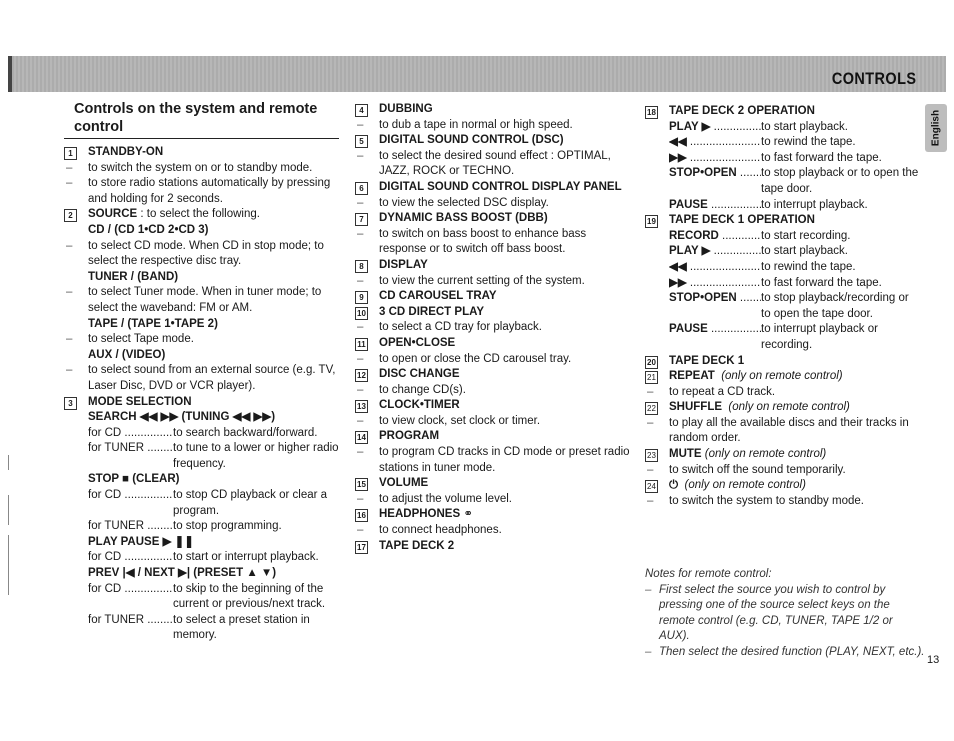 This screenshot has height=741, width=954. I want to click on control-item-15: 15 VOLUME, so click(495, 484).